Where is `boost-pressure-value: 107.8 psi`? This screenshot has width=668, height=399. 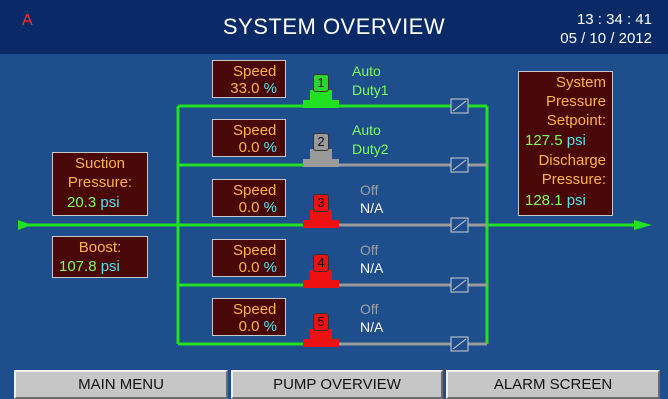 boost-pressure-value: 107.8 psi is located at coordinates (89, 266).